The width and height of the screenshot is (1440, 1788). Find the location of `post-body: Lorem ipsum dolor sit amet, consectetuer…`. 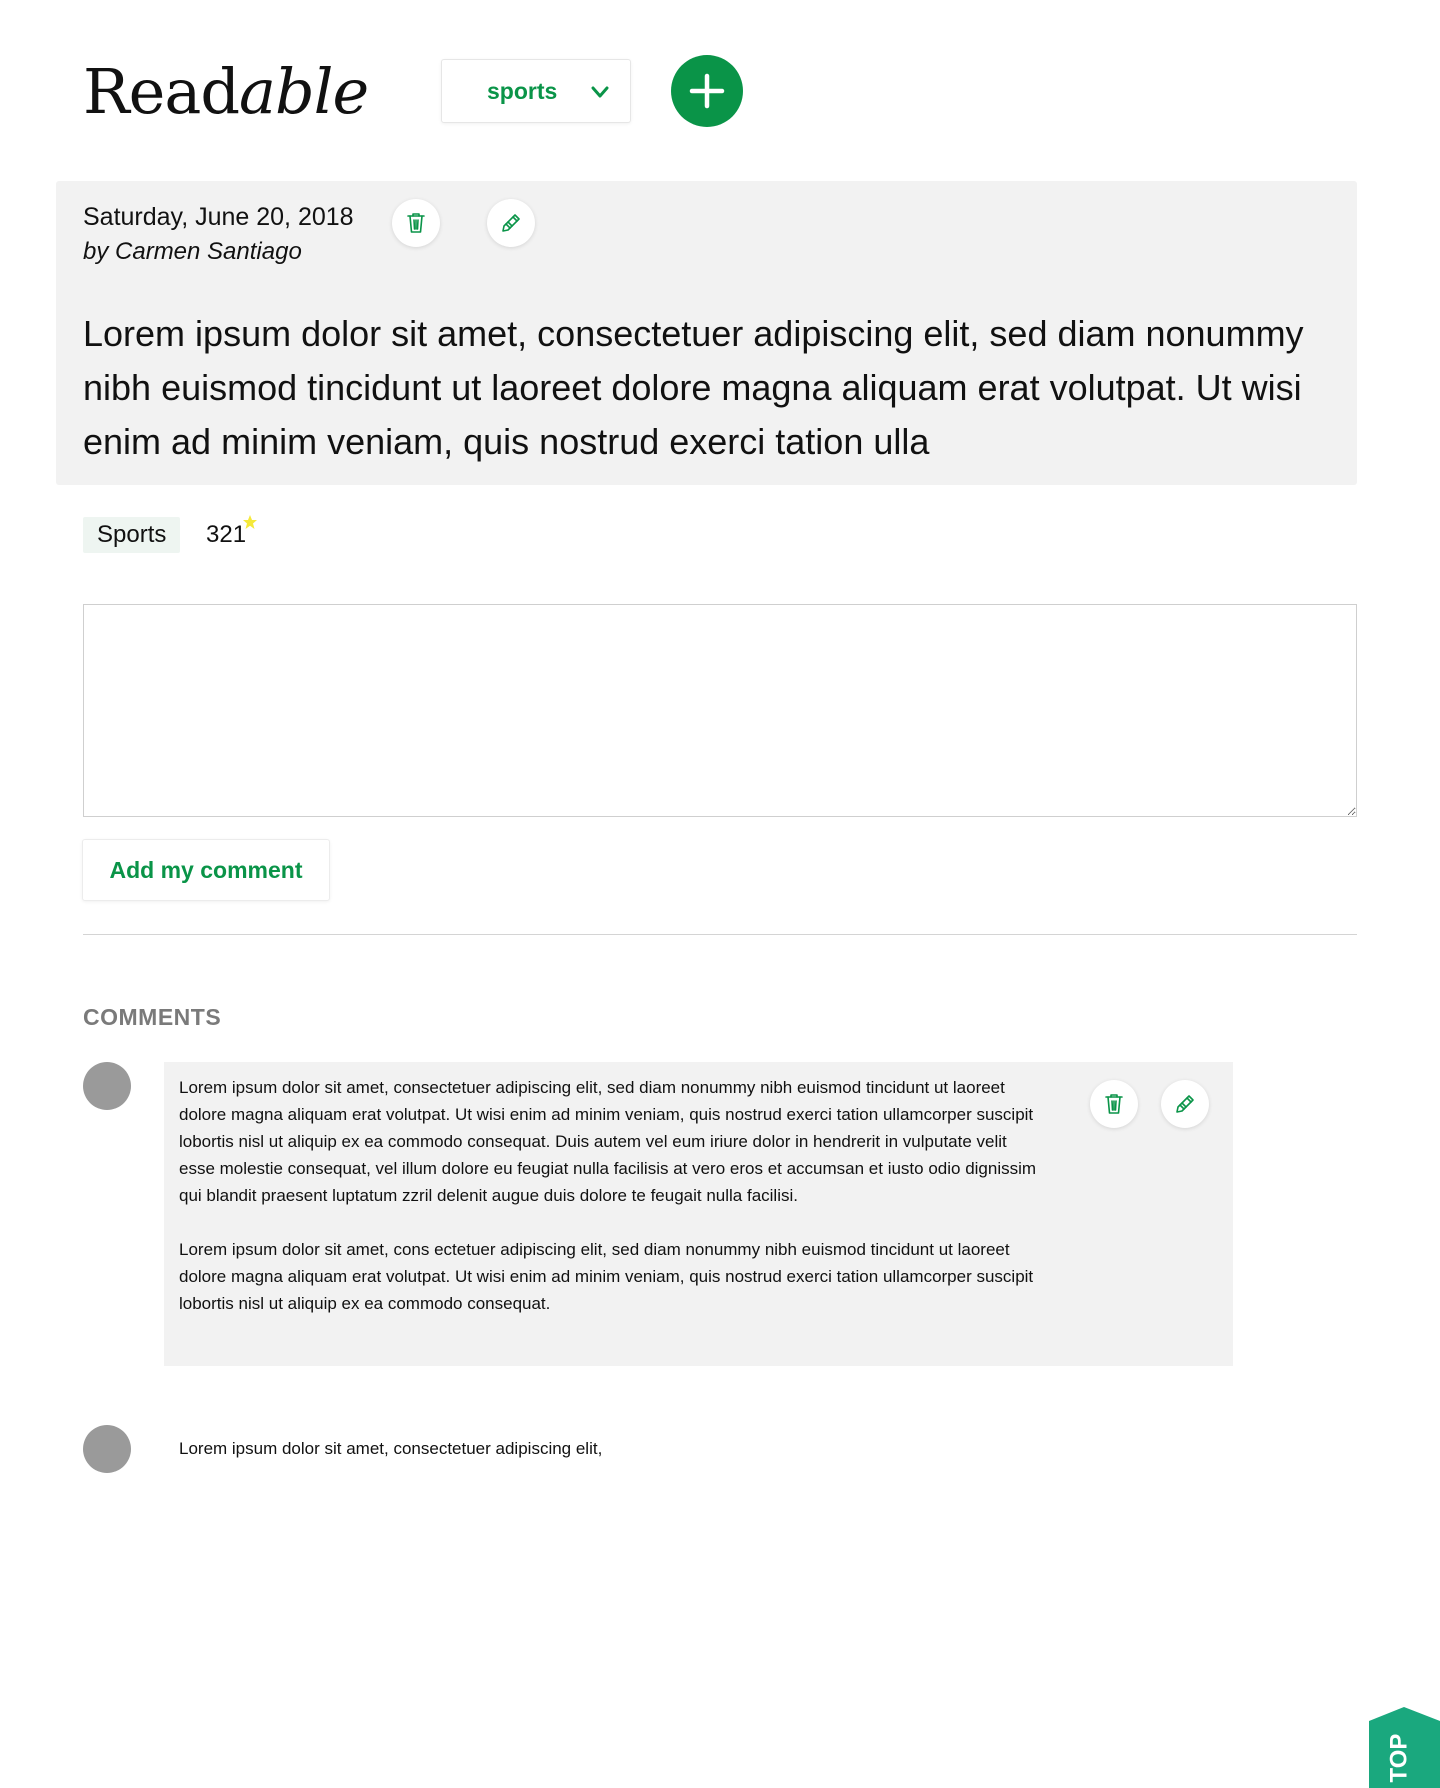

post-body: Lorem ipsum dolor sit amet, consectetuer… is located at coordinates (693, 387).